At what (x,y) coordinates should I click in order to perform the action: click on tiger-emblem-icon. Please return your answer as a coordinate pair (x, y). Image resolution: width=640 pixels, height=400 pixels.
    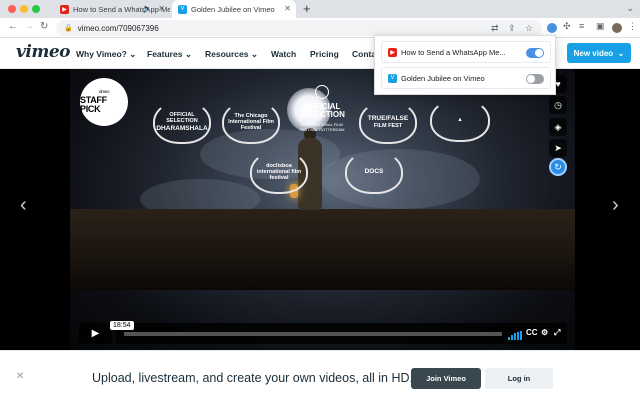
    Looking at the image, I should click on (322, 92).